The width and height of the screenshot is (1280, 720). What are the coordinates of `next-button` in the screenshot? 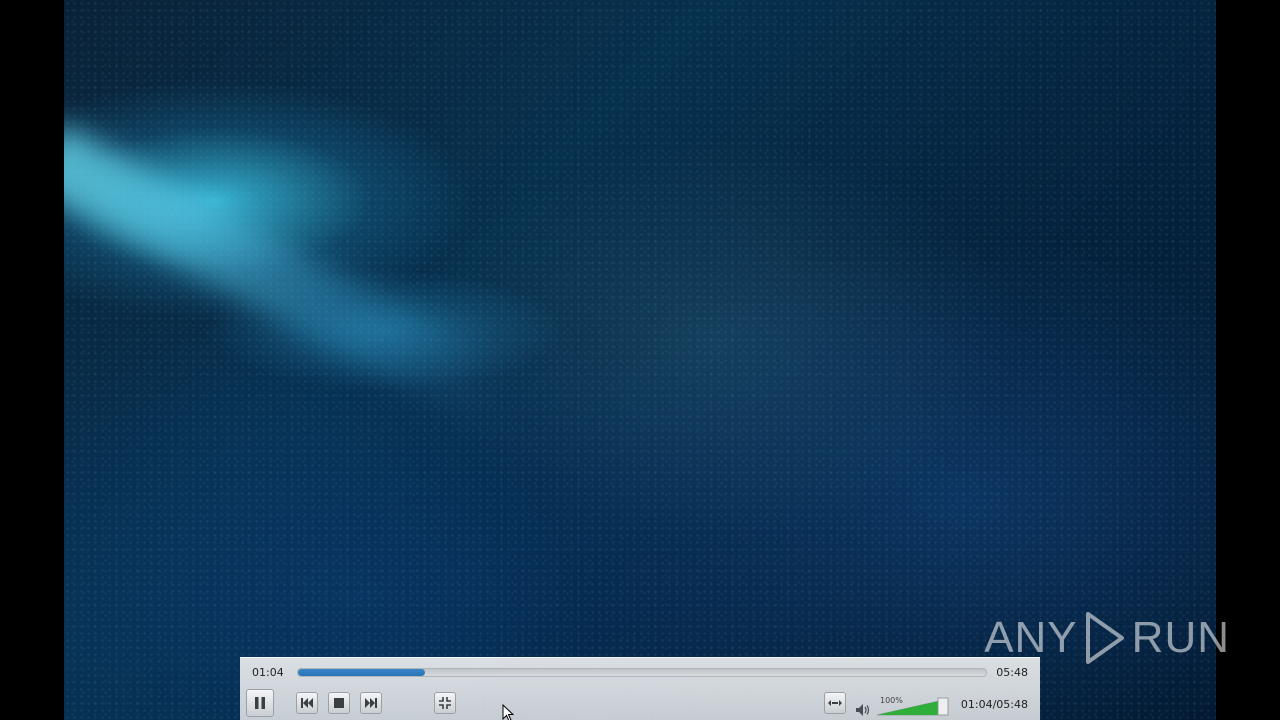 It's located at (371, 703).